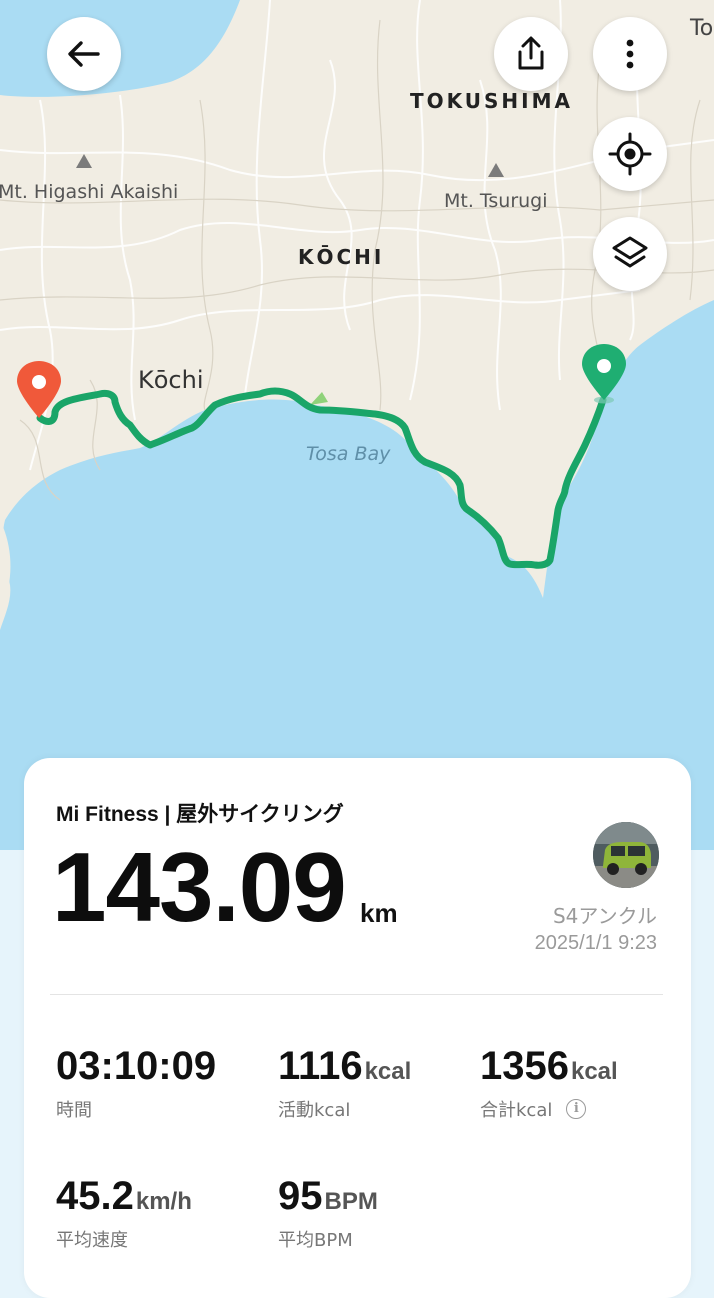 This screenshot has height=1298, width=714. I want to click on label-corner-partial: To, so click(702, 28).